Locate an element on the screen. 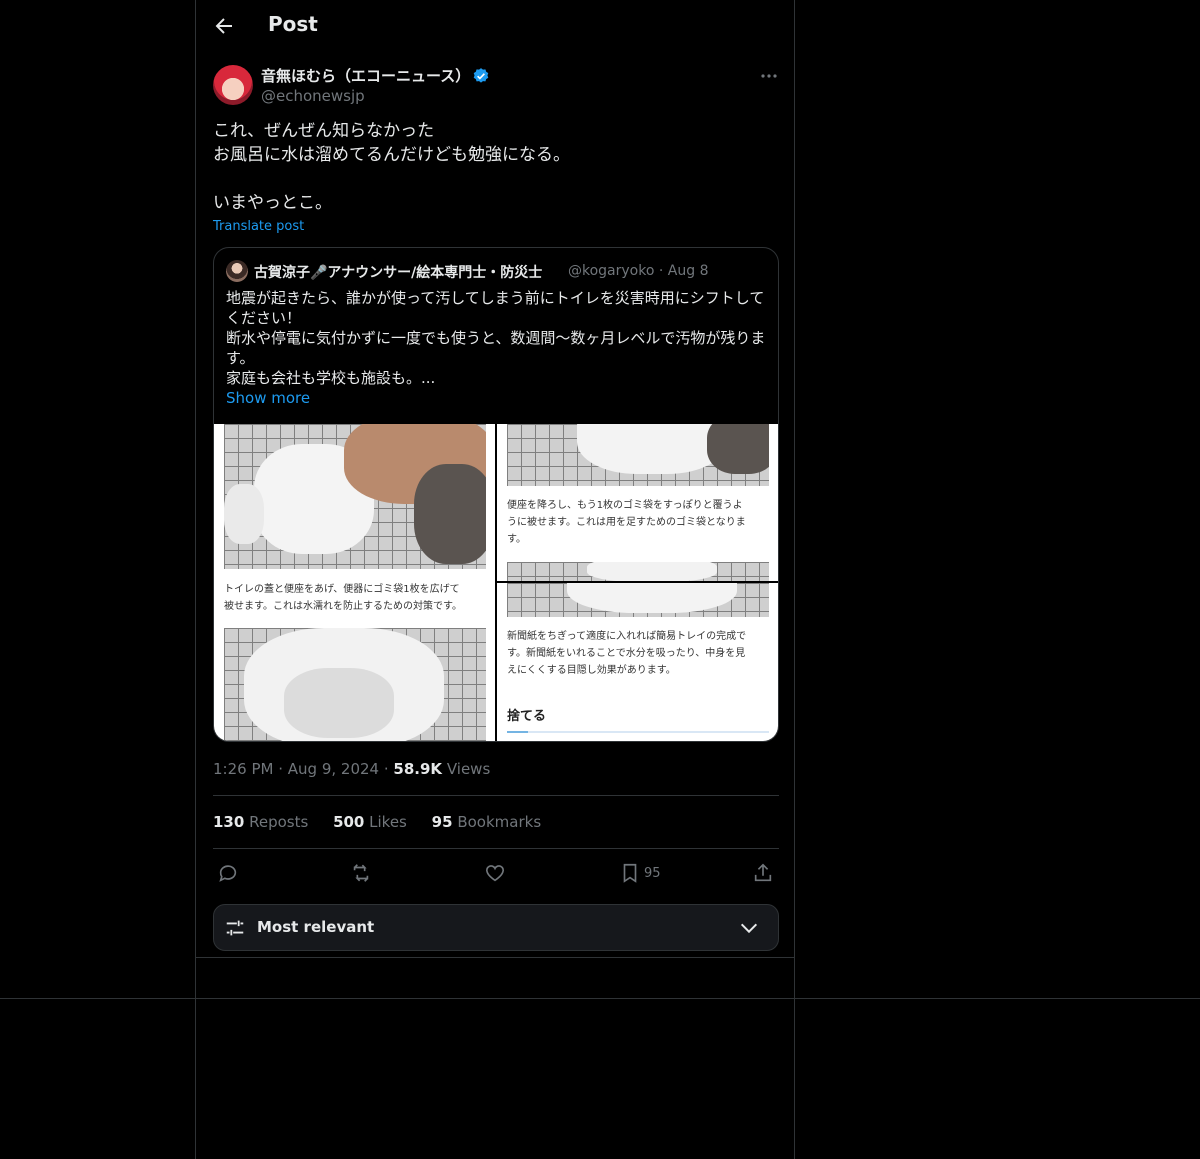 The width and height of the screenshot is (1200, 1159). reposts-stat: 130 Reposts is located at coordinates (260, 822).